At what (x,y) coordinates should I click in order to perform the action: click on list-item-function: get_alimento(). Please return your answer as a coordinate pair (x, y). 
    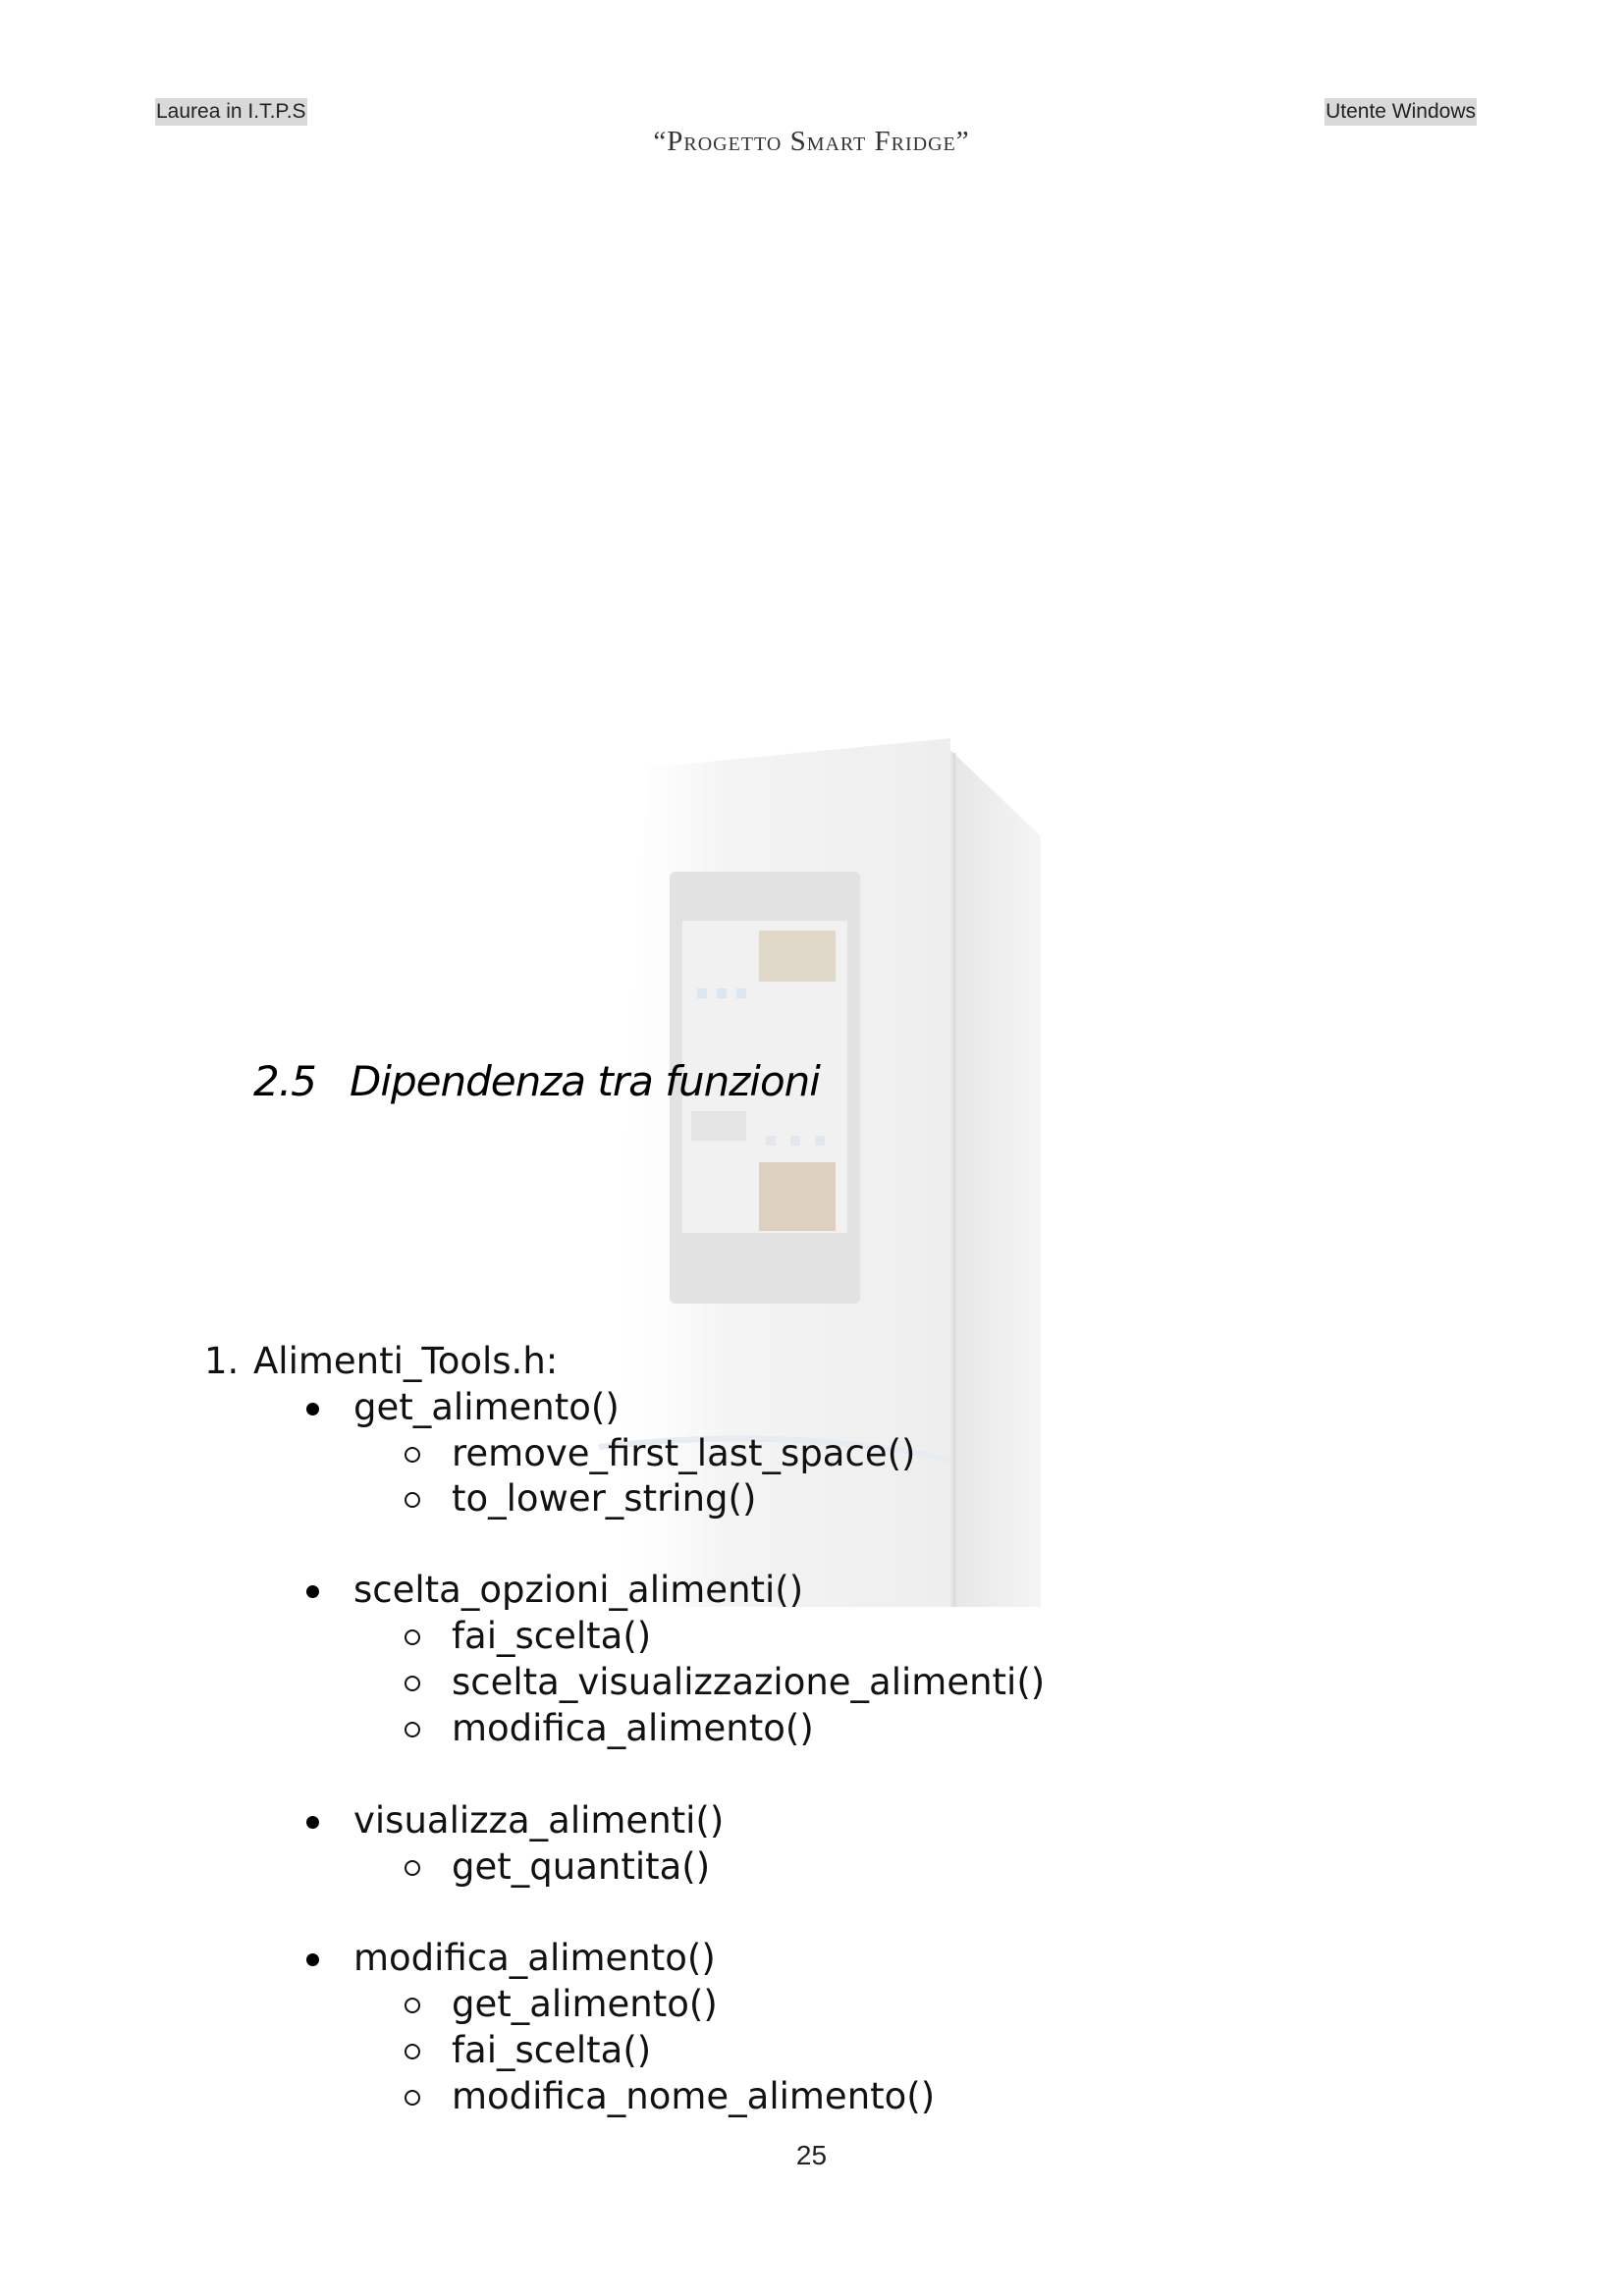
    Looking at the image, I should click on (463, 1407).